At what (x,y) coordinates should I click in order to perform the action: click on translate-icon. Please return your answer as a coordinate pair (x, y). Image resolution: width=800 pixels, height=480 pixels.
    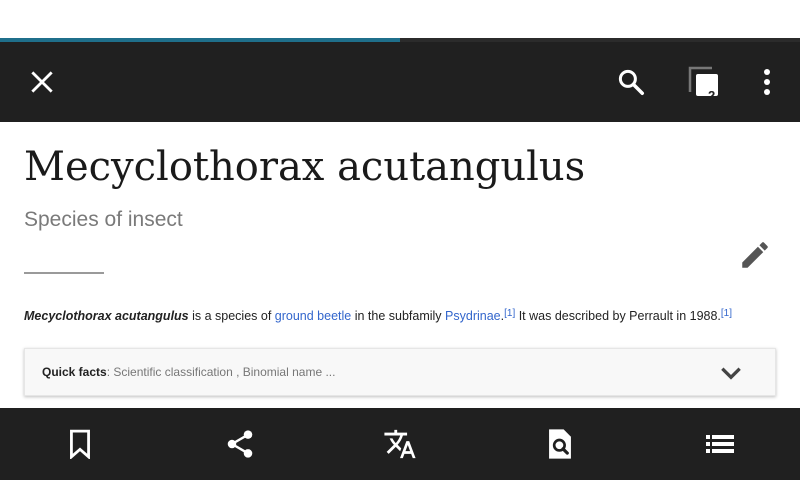
    Looking at the image, I should click on (400, 444).